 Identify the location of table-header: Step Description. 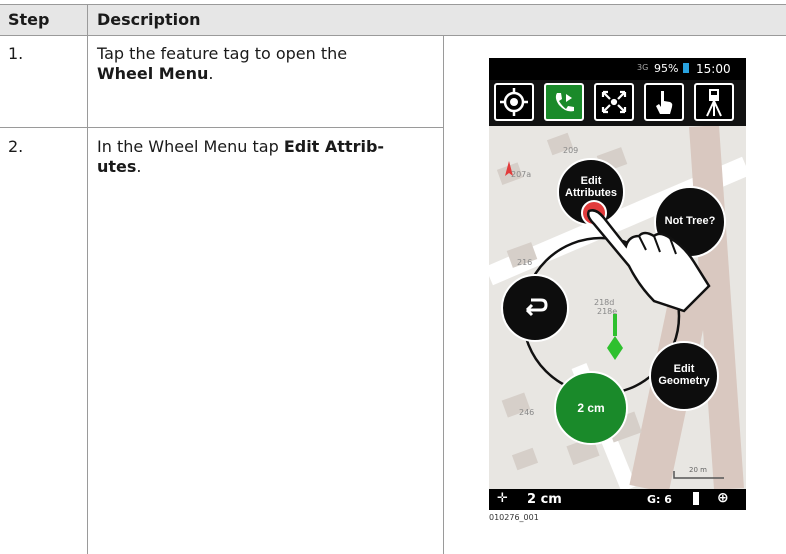
(393, 20).